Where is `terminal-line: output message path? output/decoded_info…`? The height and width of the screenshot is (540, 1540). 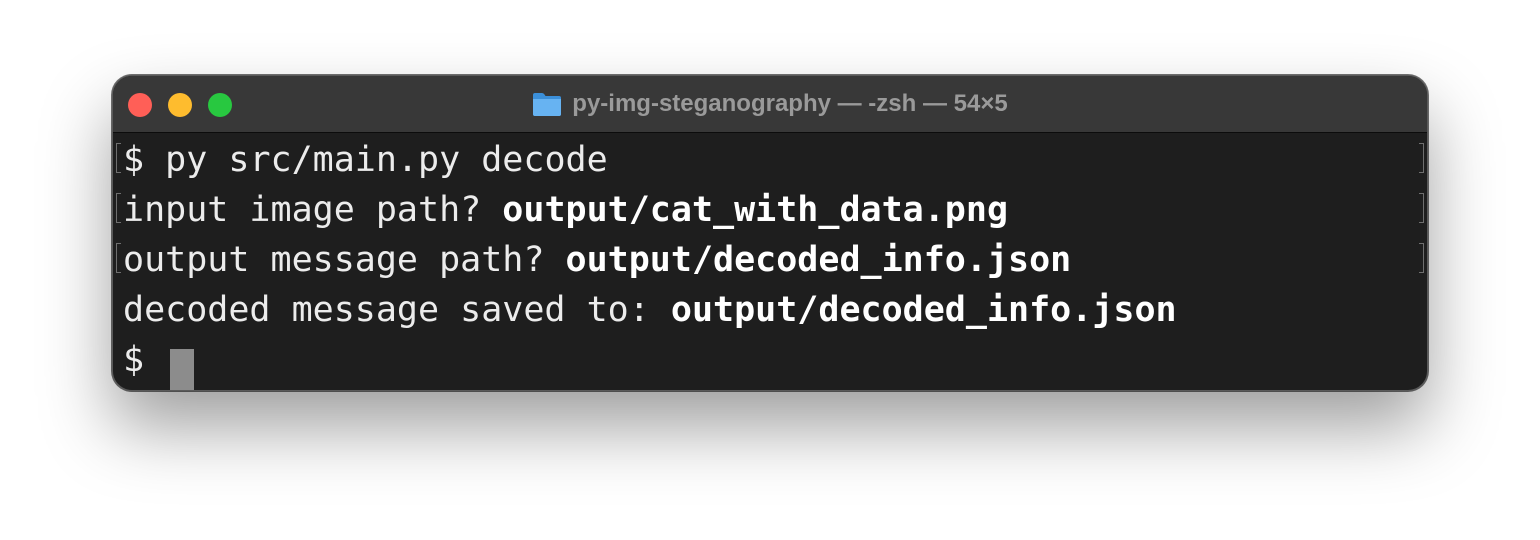 terminal-line: output message path? output/decoded_info… is located at coordinates (597, 260).